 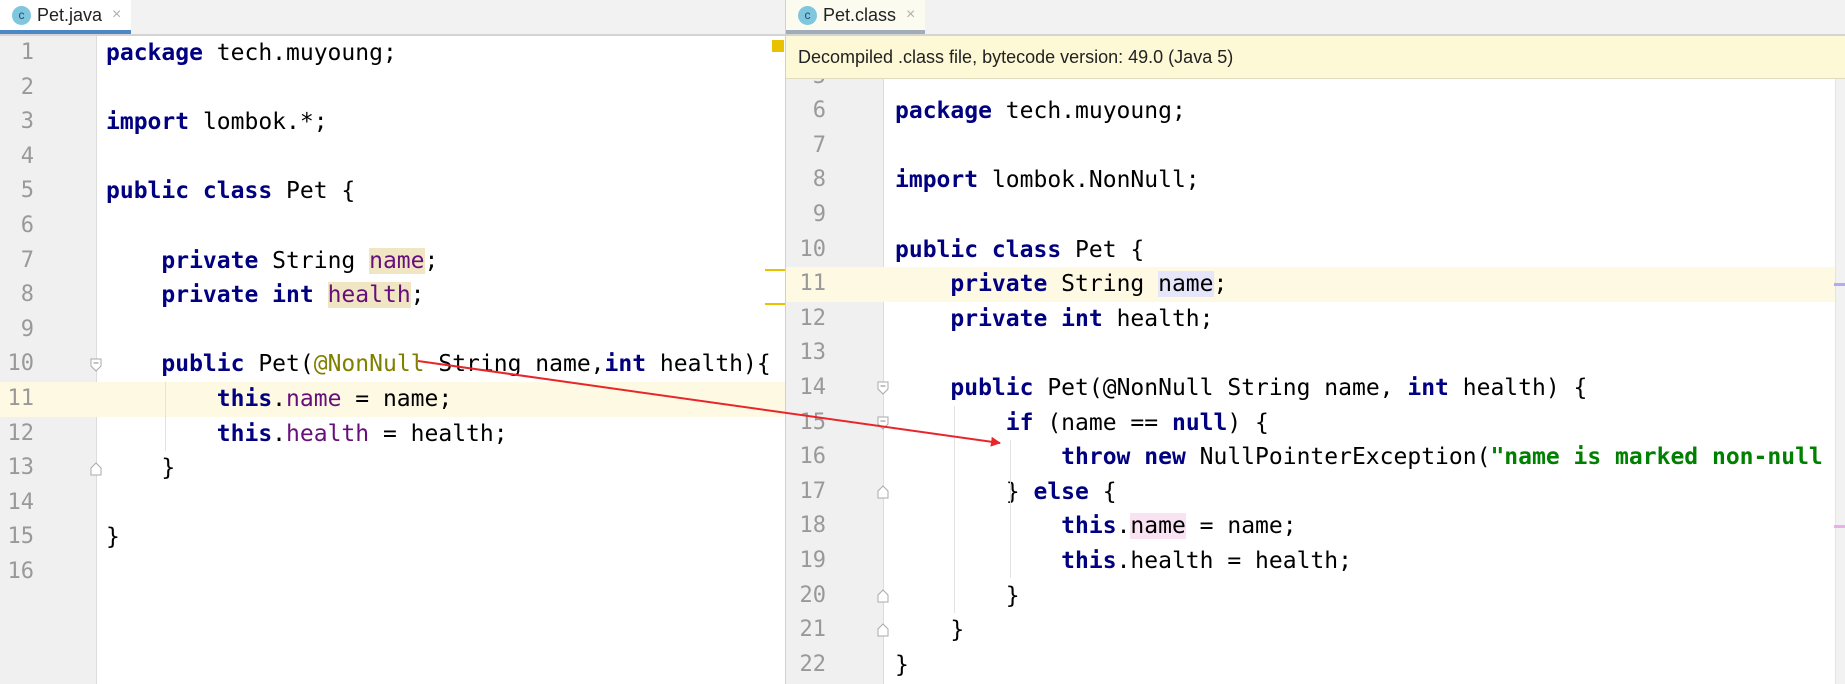 I want to click on code-text: private String name;, so click(x=1061, y=284).